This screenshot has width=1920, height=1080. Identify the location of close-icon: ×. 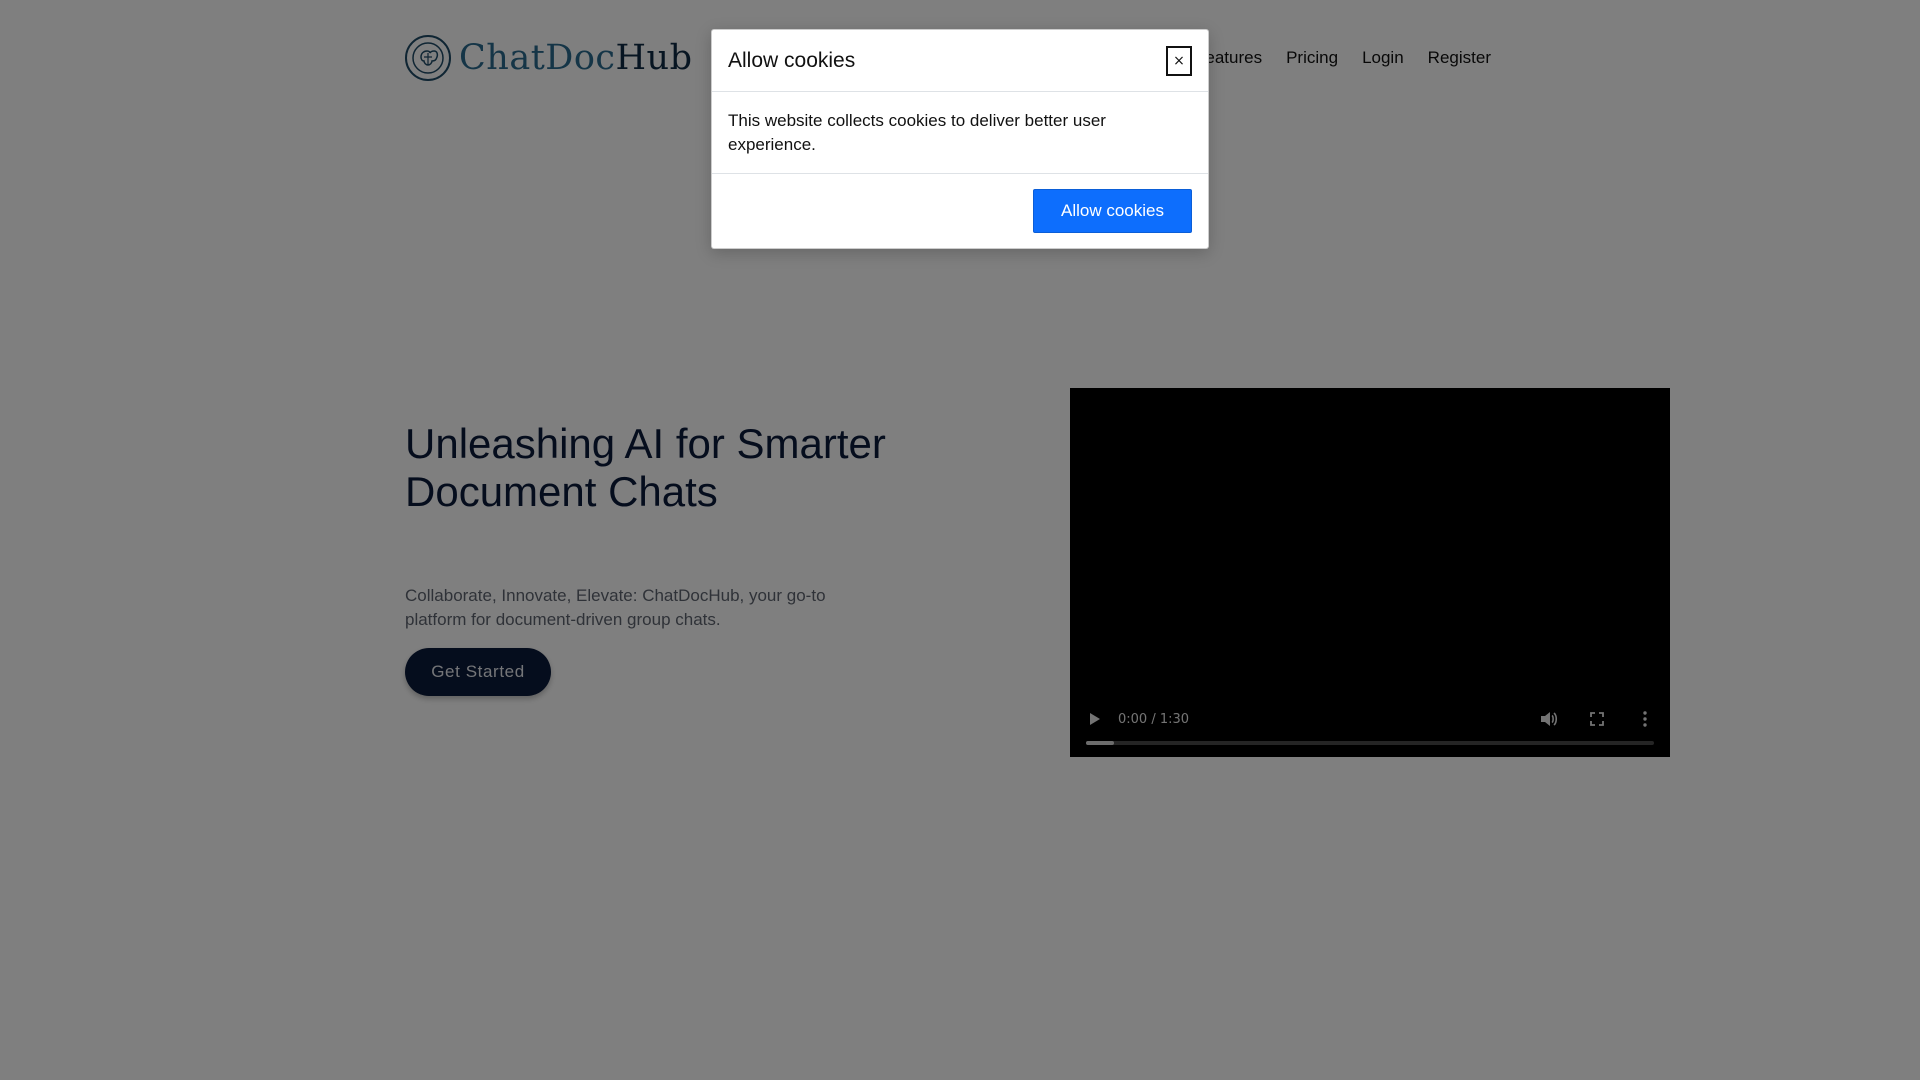
(1179, 60).